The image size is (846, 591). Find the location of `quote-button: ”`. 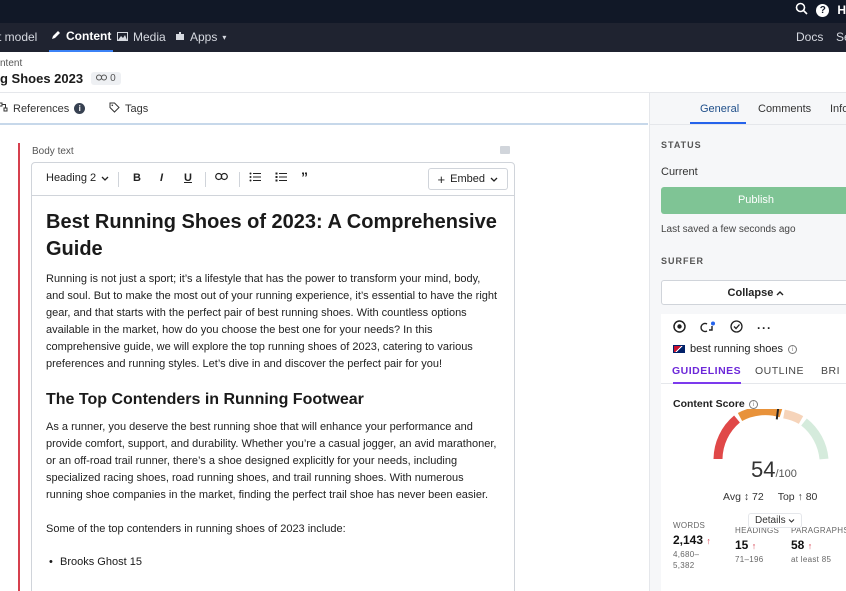

quote-button: ” is located at coordinates (304, 177).